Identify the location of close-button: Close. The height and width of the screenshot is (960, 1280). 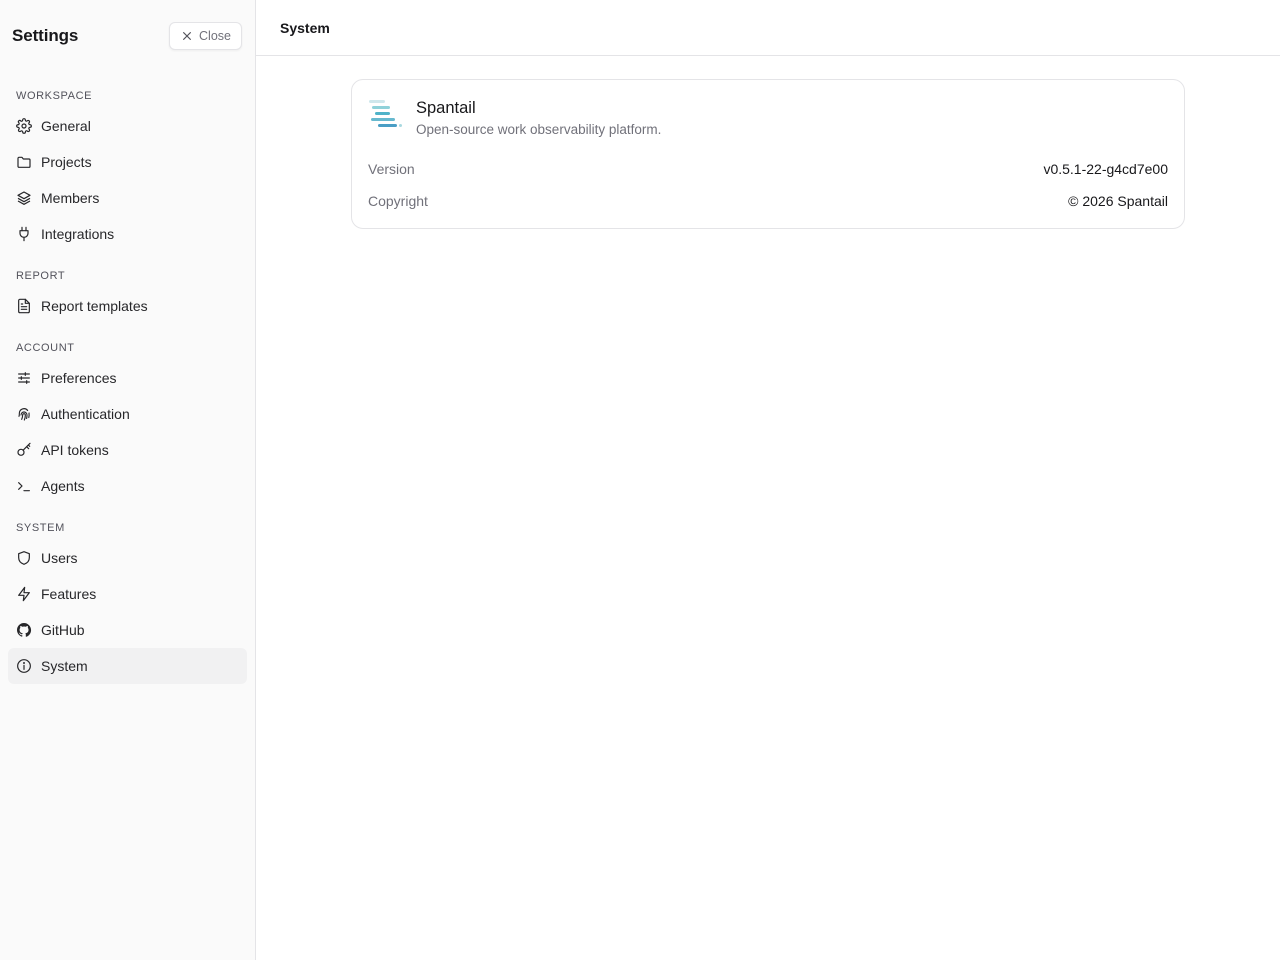
(205, 36).